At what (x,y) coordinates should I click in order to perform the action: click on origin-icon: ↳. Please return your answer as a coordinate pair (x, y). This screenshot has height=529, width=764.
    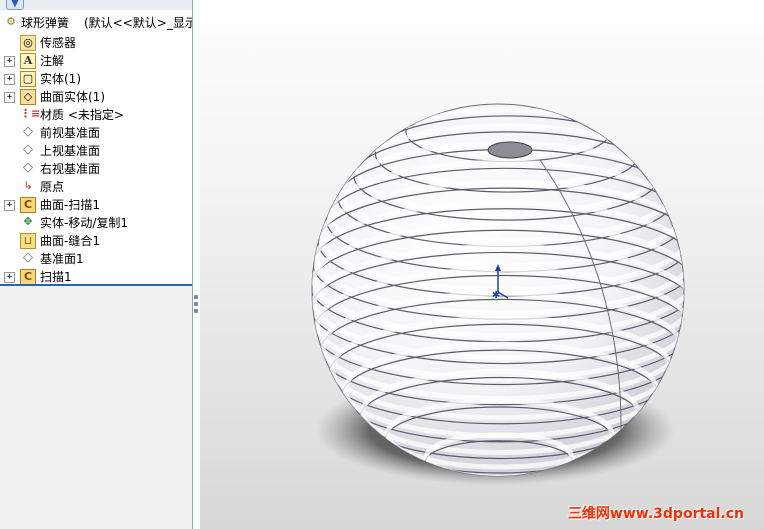
    Looking at the image, I should click on (28, 185).